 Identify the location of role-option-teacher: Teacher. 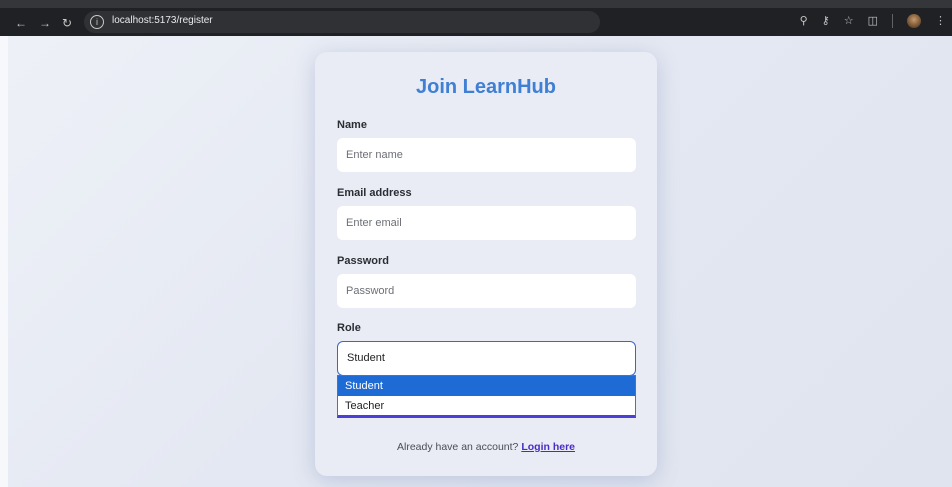
(486, 406).